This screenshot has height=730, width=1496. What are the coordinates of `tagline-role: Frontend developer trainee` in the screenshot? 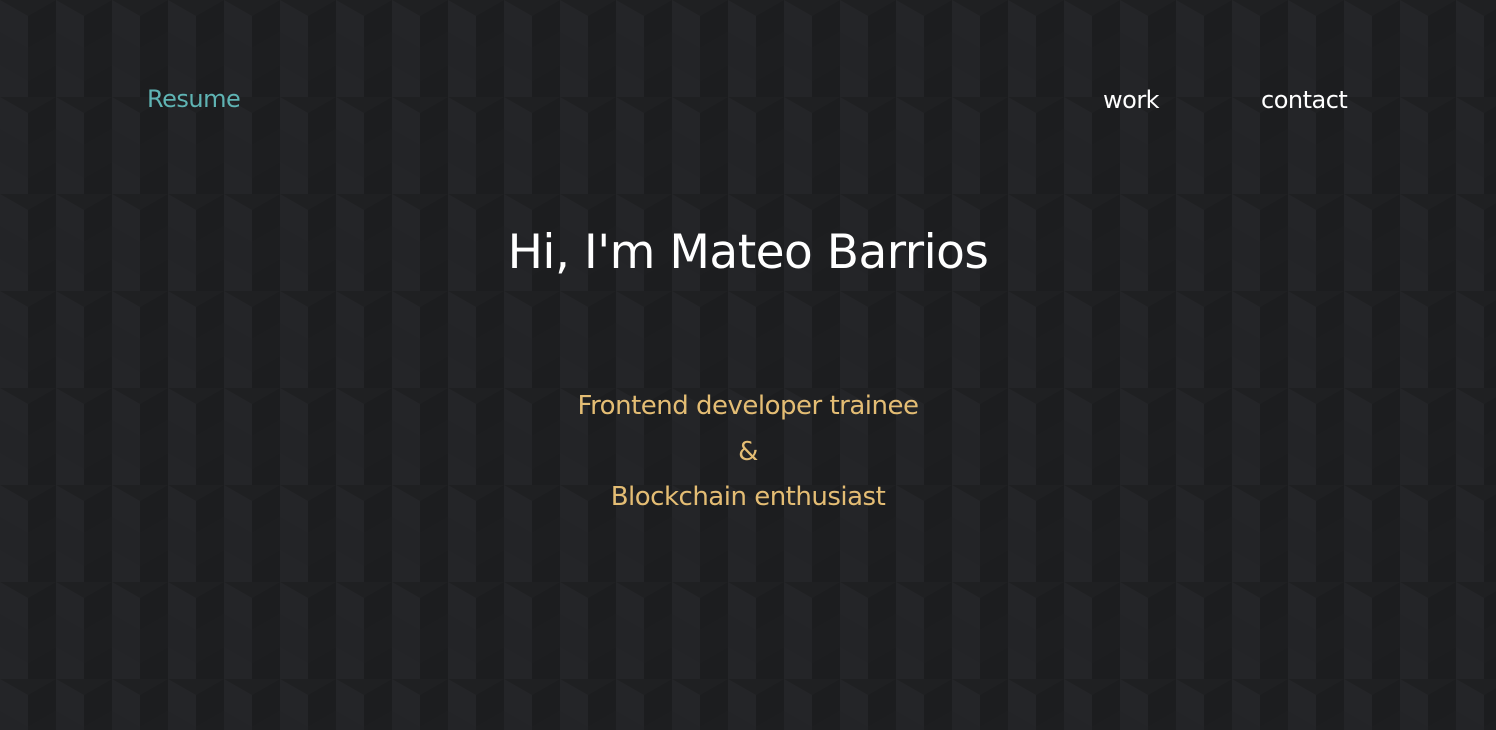 It's located at (748, 406).